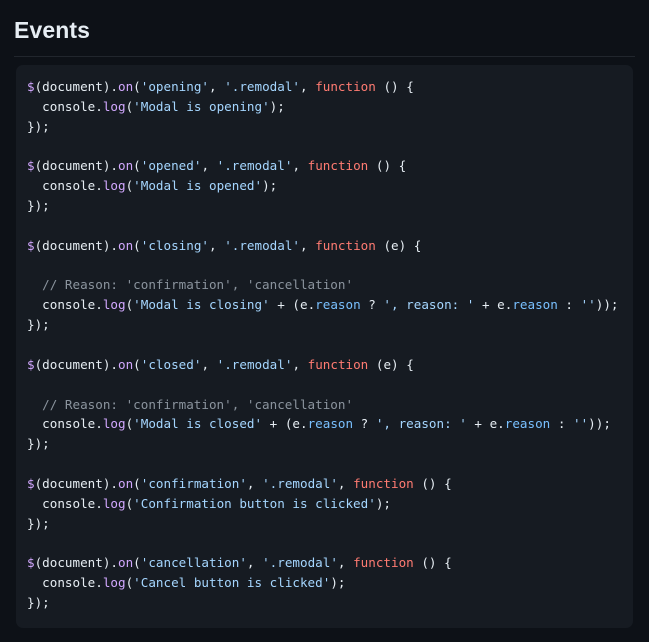 Image resolution: width=649 pixels, height=642 pixels. Describe the element at coordinates (254, 503) in the screenshot. I see `code-token: 'Confirmation button is clicked'` at that location.